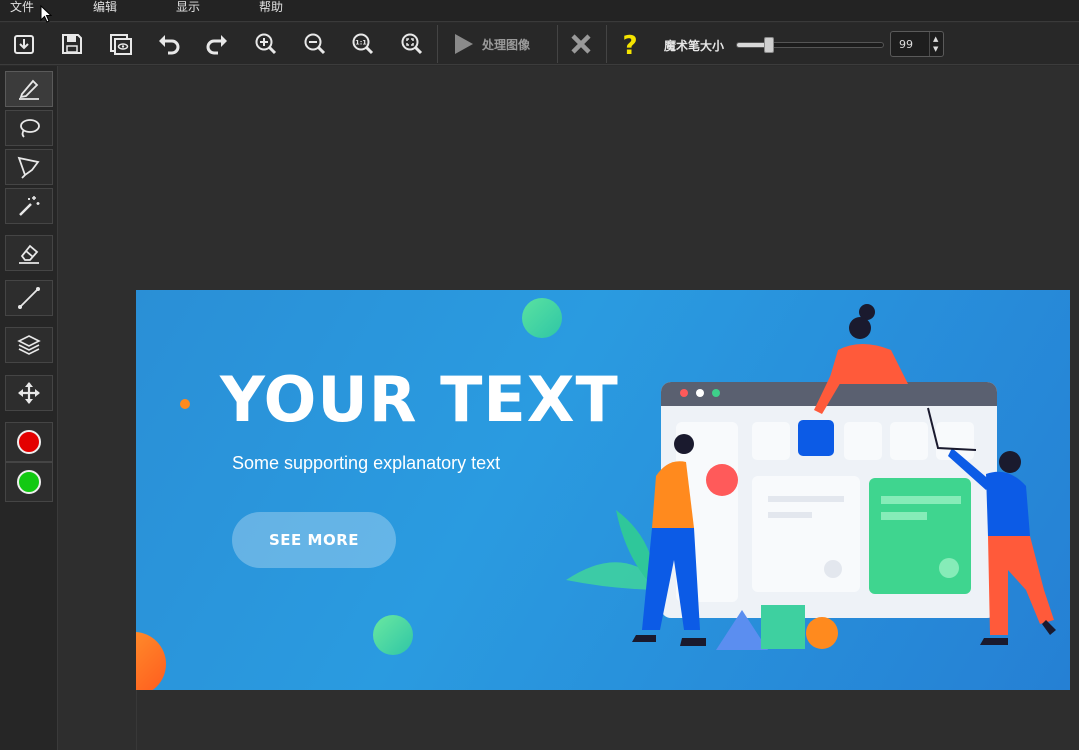 The width and height of the screenshot is (1079, 750). I want to click on red-color-icon, so click(29, 442).